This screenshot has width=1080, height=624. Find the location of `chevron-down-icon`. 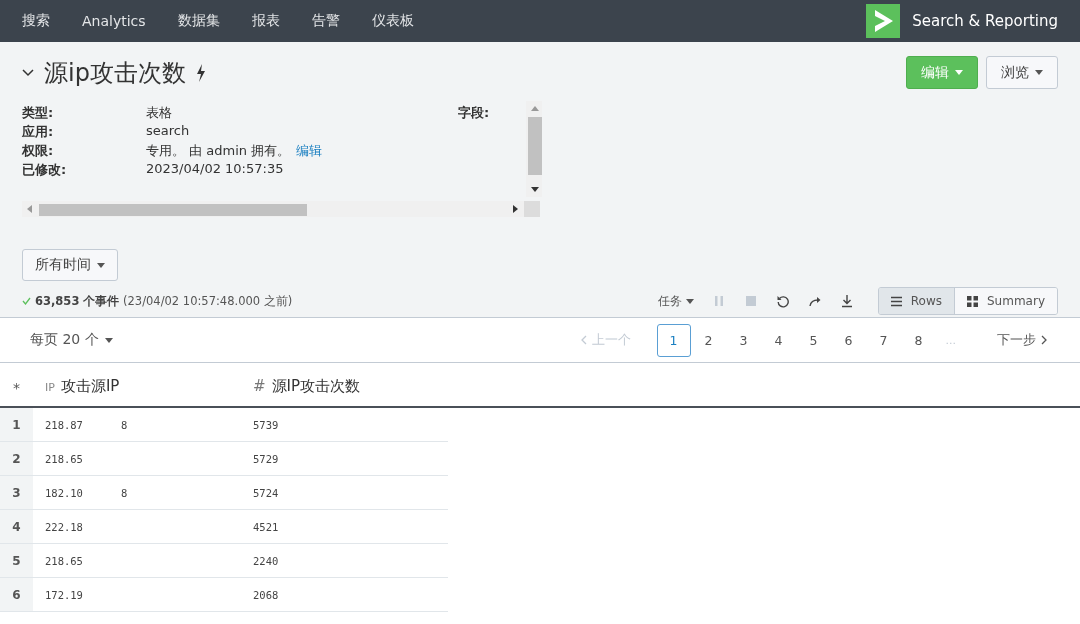

chevron-down-icon is located at coordinates (28, 72).